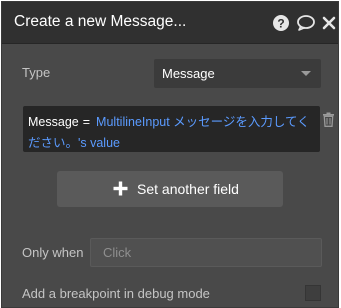  I want to click on field-operator: =, so click(86, 122).